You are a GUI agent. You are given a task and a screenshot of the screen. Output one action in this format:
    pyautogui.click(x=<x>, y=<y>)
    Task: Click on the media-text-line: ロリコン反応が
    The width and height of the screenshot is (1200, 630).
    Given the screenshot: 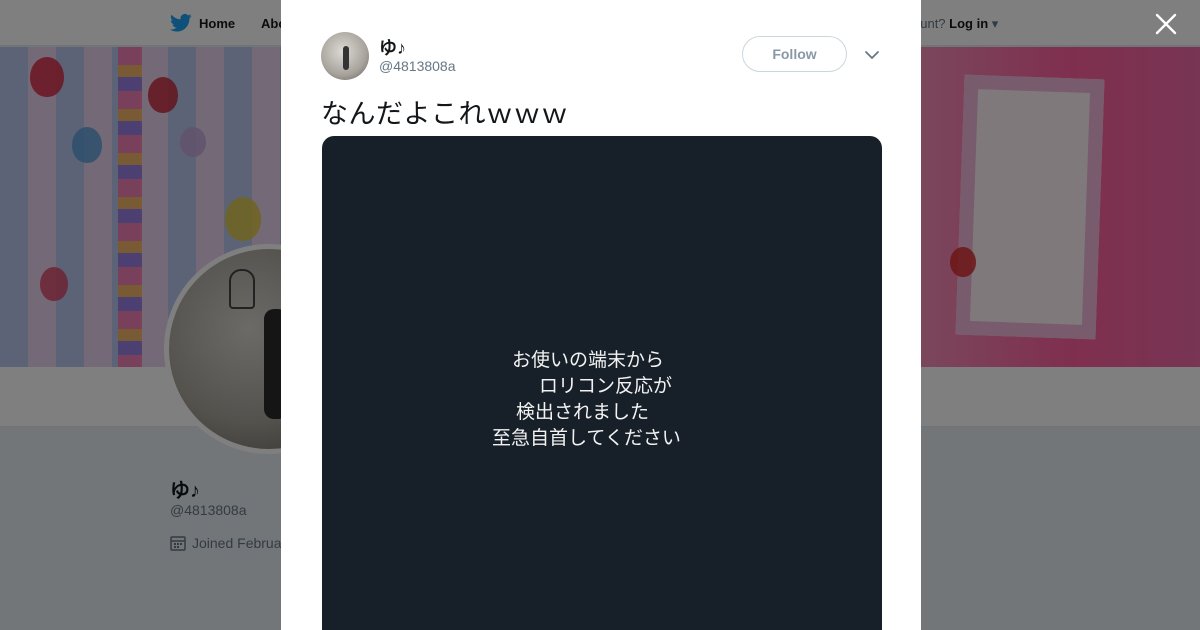 What is the action you would take?
    pyautogui.click(x=606, y=386)
    